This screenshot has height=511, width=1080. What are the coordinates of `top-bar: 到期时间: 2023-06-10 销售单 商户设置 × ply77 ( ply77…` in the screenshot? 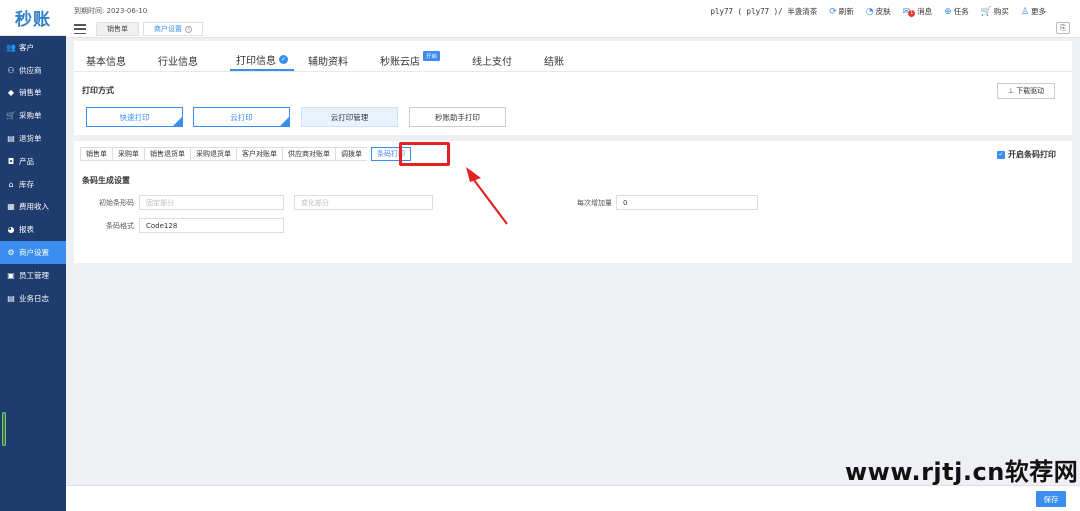 It's located at (573, 19).